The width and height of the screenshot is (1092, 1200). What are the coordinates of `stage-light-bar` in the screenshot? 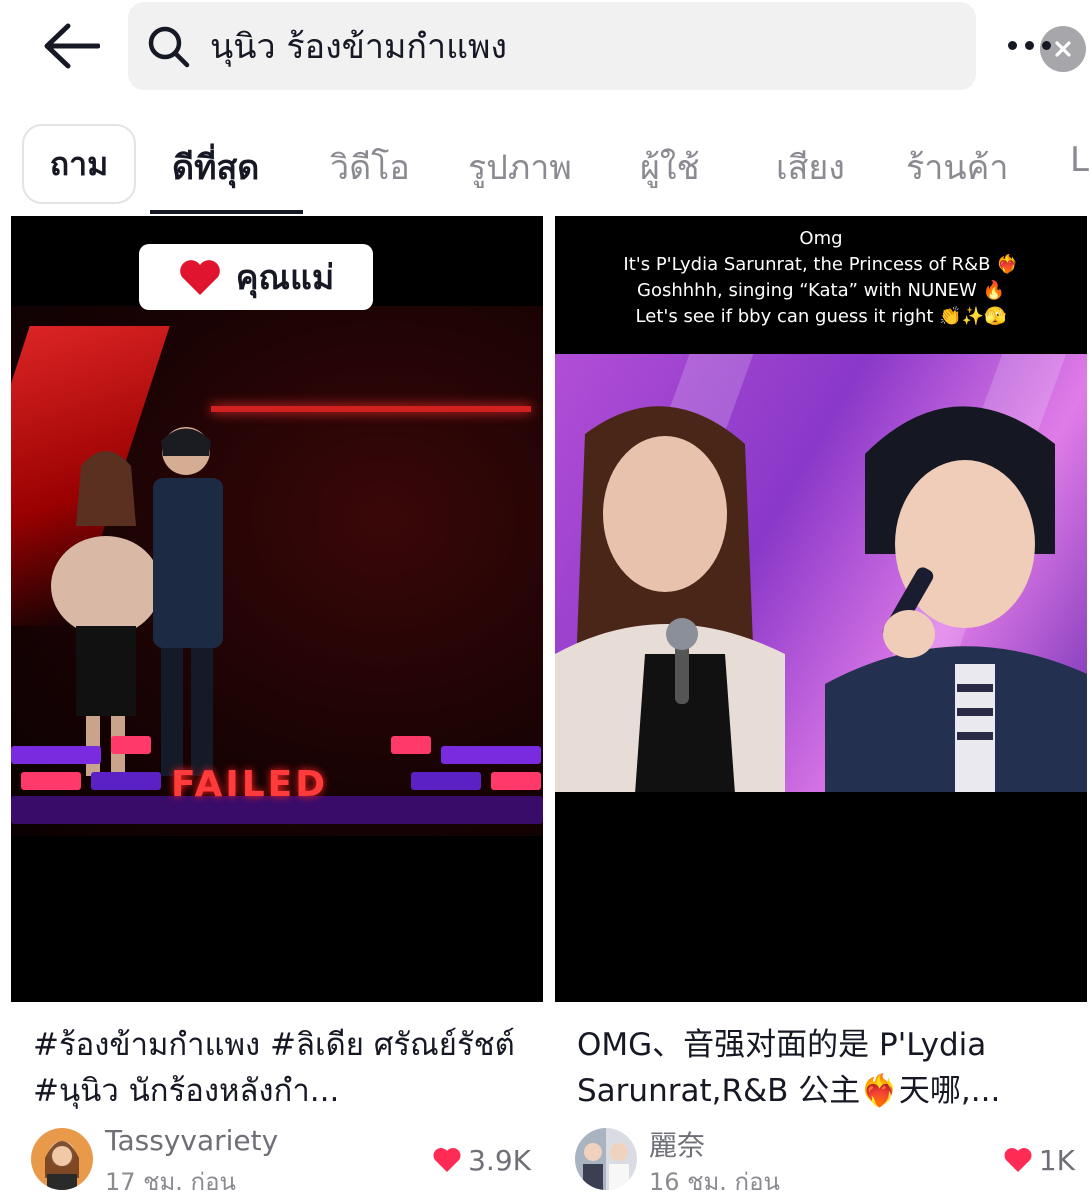 It's located at (371, 409).